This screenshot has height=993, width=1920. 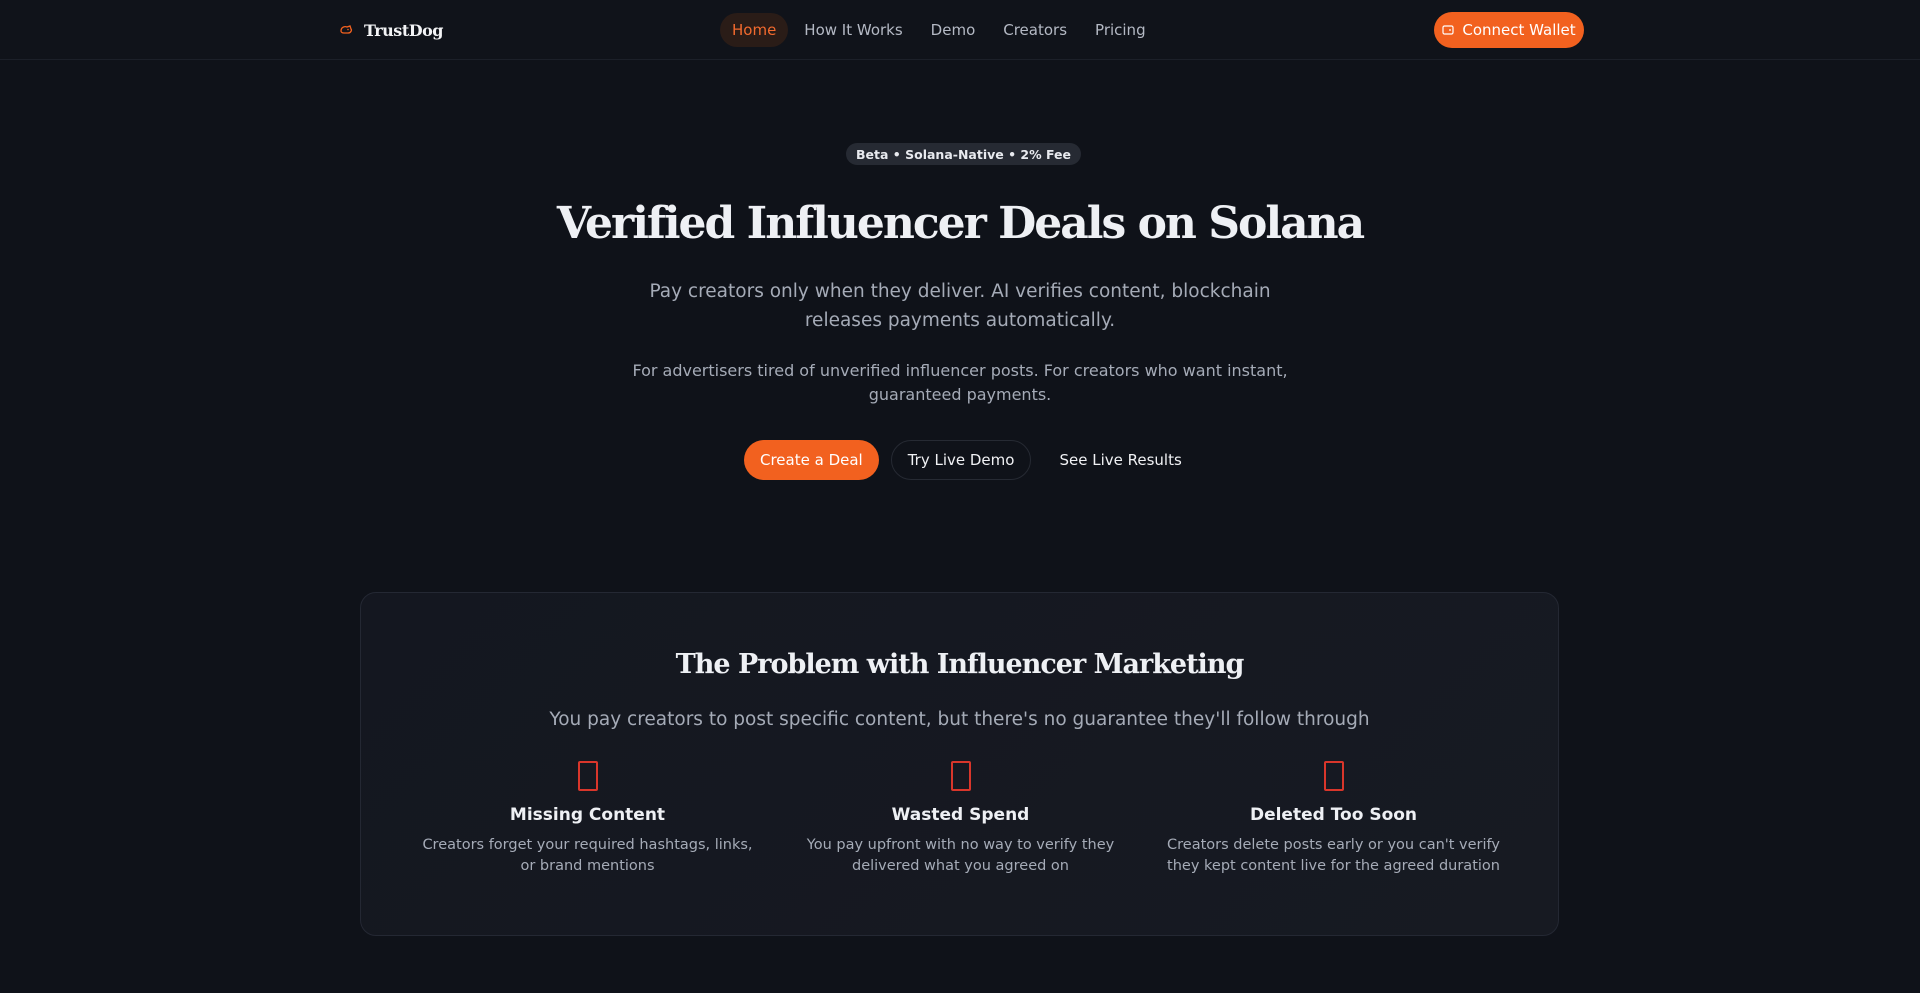 I want to click on brand-name: TrustDog, so click(x=403, y=30).